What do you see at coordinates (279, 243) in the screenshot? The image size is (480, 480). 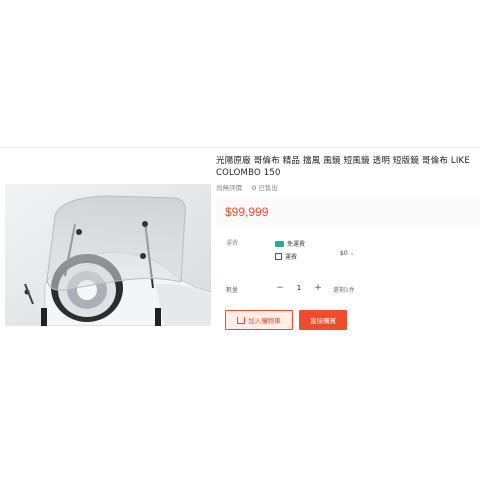 I see `truck-icon` at bounding box center [279, 243].